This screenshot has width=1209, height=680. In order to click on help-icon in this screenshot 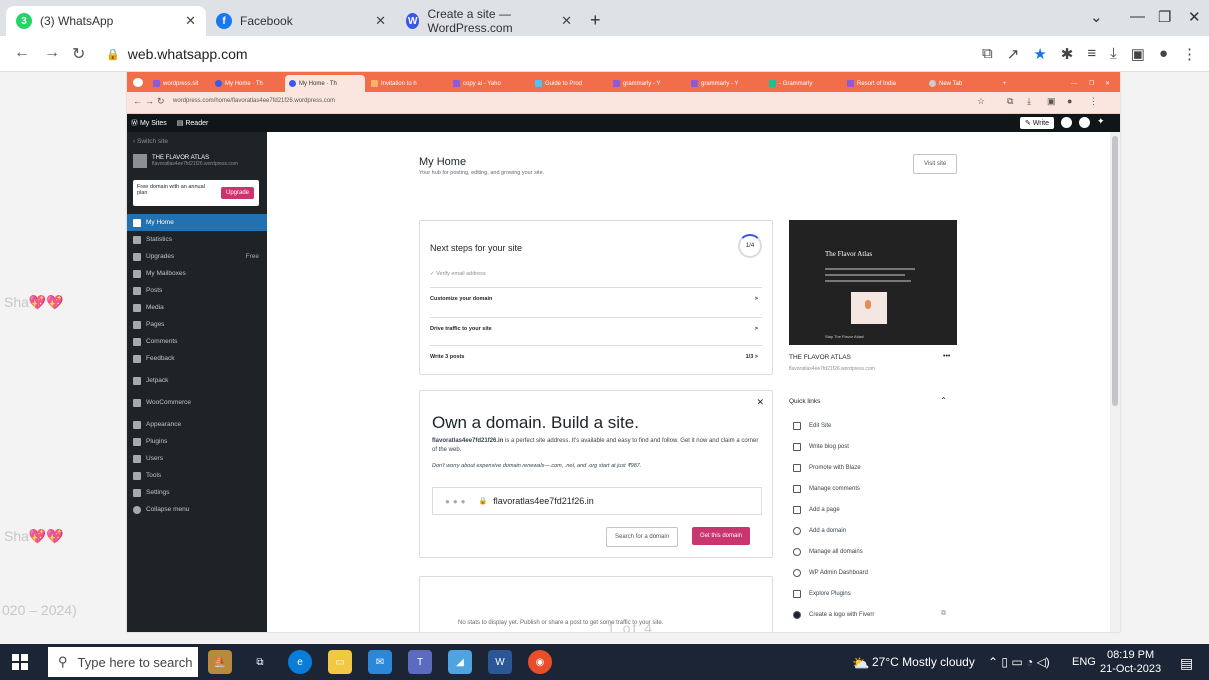, I will do `click(1084, 122)`.